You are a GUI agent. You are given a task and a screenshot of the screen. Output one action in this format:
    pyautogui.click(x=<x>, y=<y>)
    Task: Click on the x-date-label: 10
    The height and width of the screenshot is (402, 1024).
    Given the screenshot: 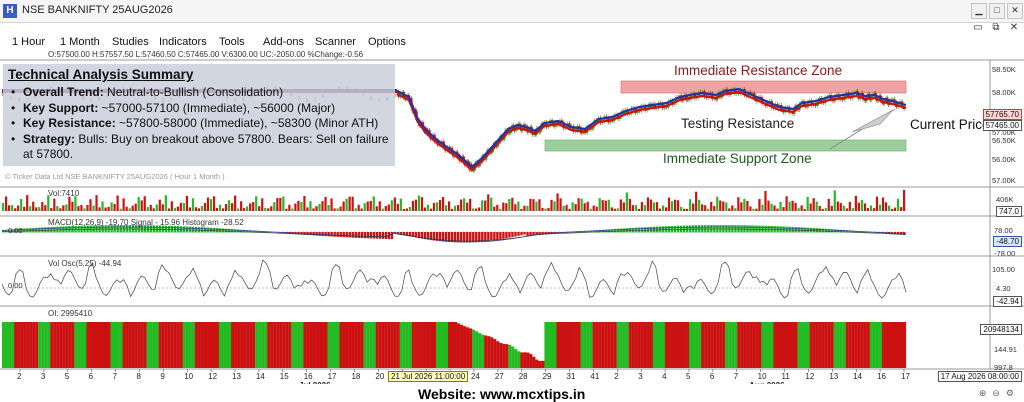 What is the action you would take?
    pyautogui.click(x=762, y=376)
    